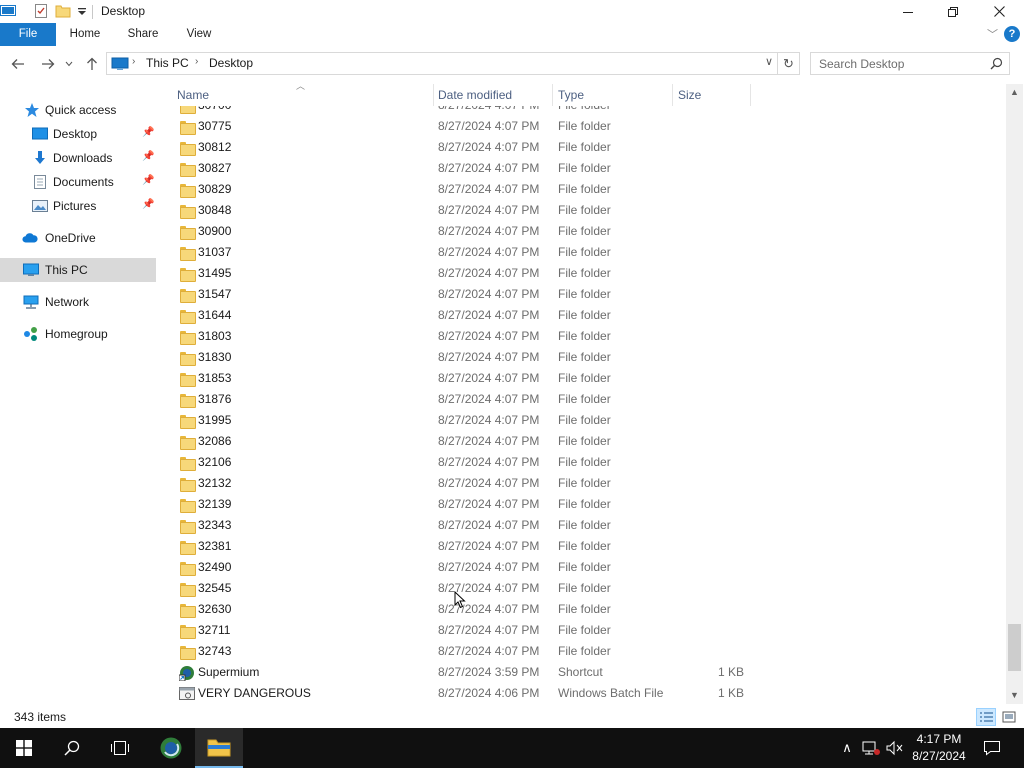  Describe the element at coordinates (1014, 92) in the screenshot. I see `scroll-up-icon: ▲` at that location.